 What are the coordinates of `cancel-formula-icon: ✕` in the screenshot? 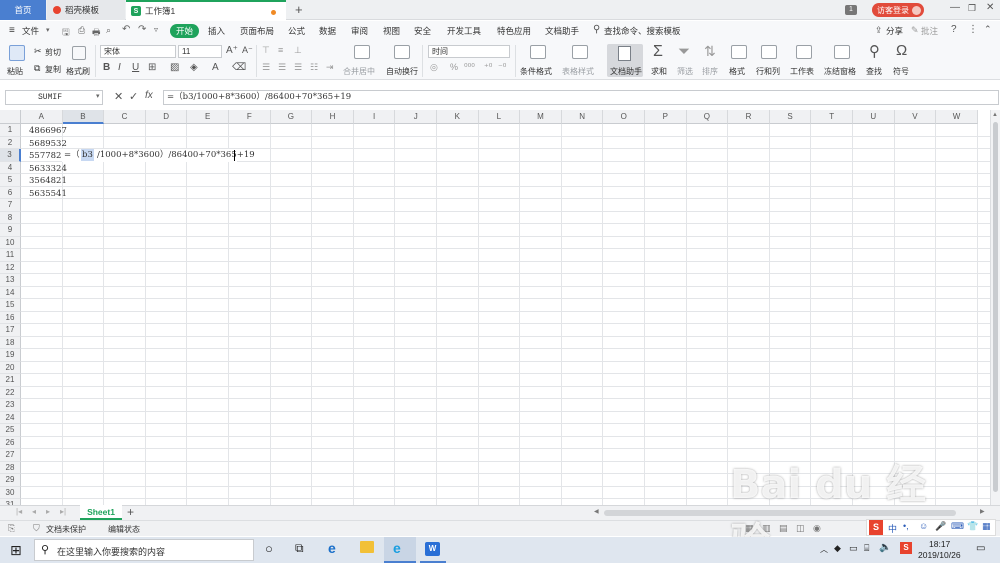 It's located at (118, 96).